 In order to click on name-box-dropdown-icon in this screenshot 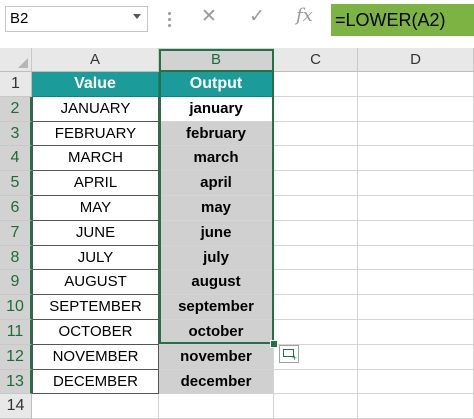, I will do `click(137, 16)`.